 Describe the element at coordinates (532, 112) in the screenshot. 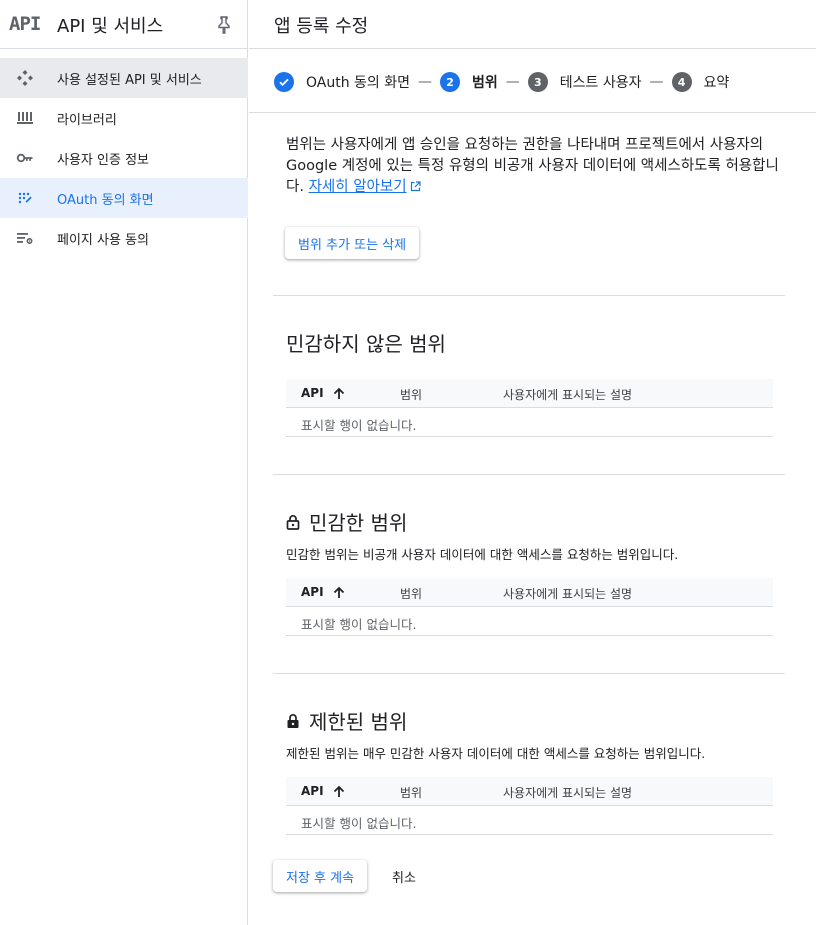

I see `stepper-divider` at that location.